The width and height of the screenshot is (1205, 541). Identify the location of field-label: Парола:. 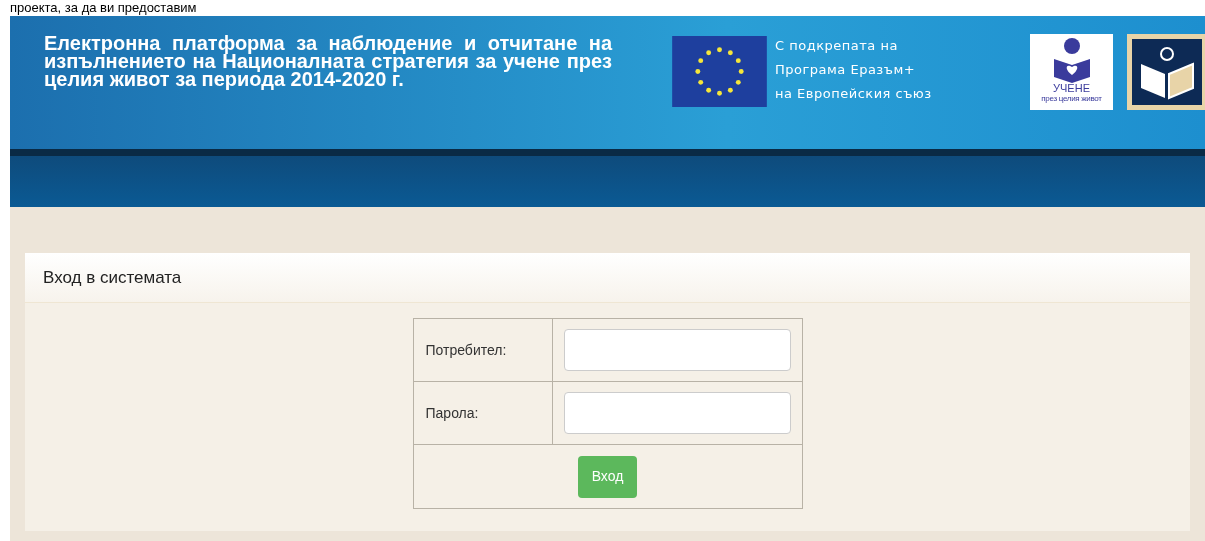
(452, 413).